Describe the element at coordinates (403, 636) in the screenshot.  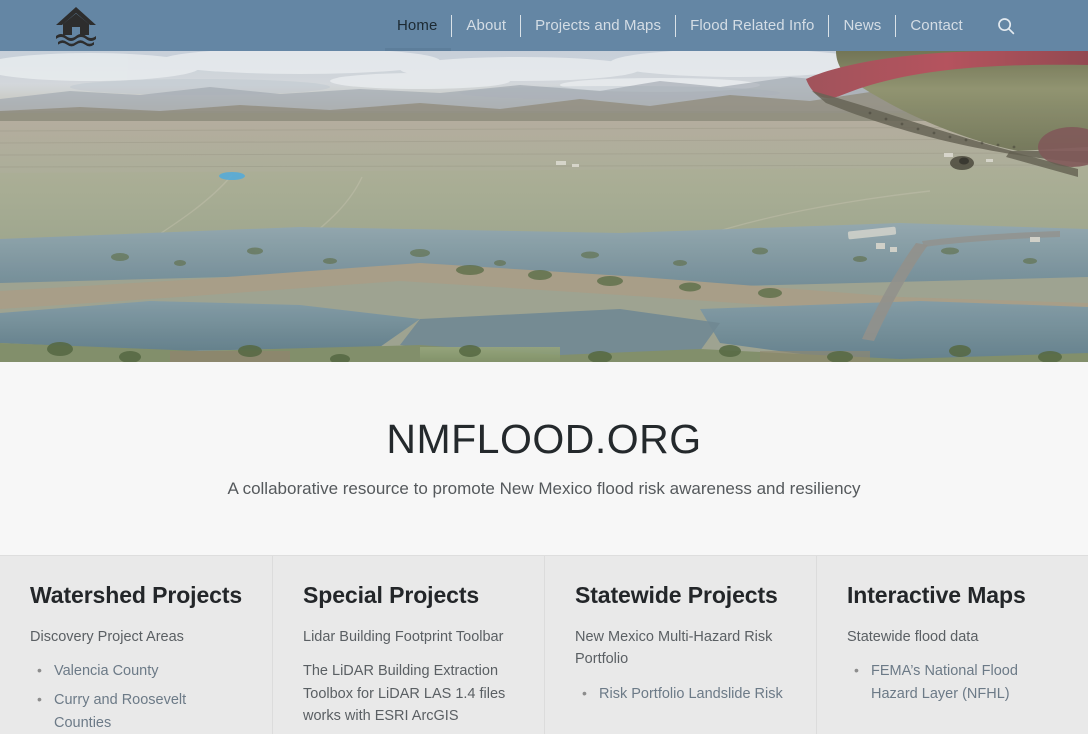
I see `column-subtitle: Lidar Building Footprint Toolbar` at that location.